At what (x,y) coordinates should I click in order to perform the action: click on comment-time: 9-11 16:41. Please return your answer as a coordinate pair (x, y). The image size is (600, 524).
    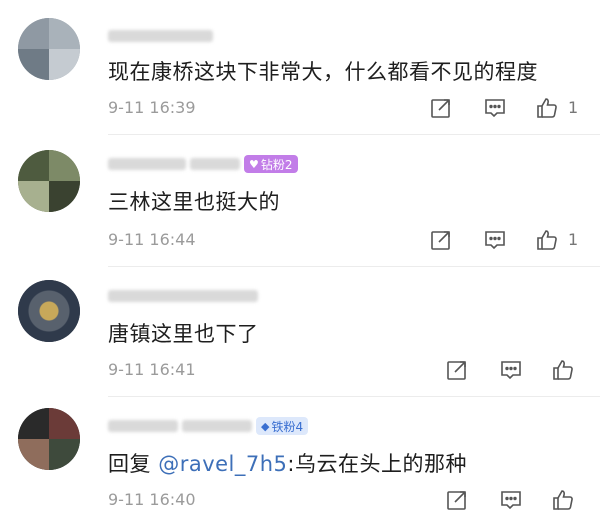
    Looking at the image, I should click on (152, 369).